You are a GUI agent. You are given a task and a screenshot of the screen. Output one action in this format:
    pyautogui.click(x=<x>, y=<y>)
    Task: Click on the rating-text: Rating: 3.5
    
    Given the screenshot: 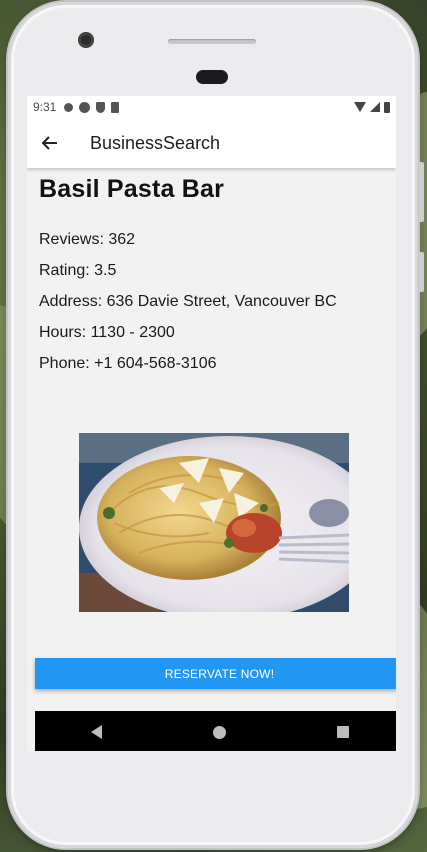 What is the action you would take?
    pyautogui.click(x=78, y=270)
    